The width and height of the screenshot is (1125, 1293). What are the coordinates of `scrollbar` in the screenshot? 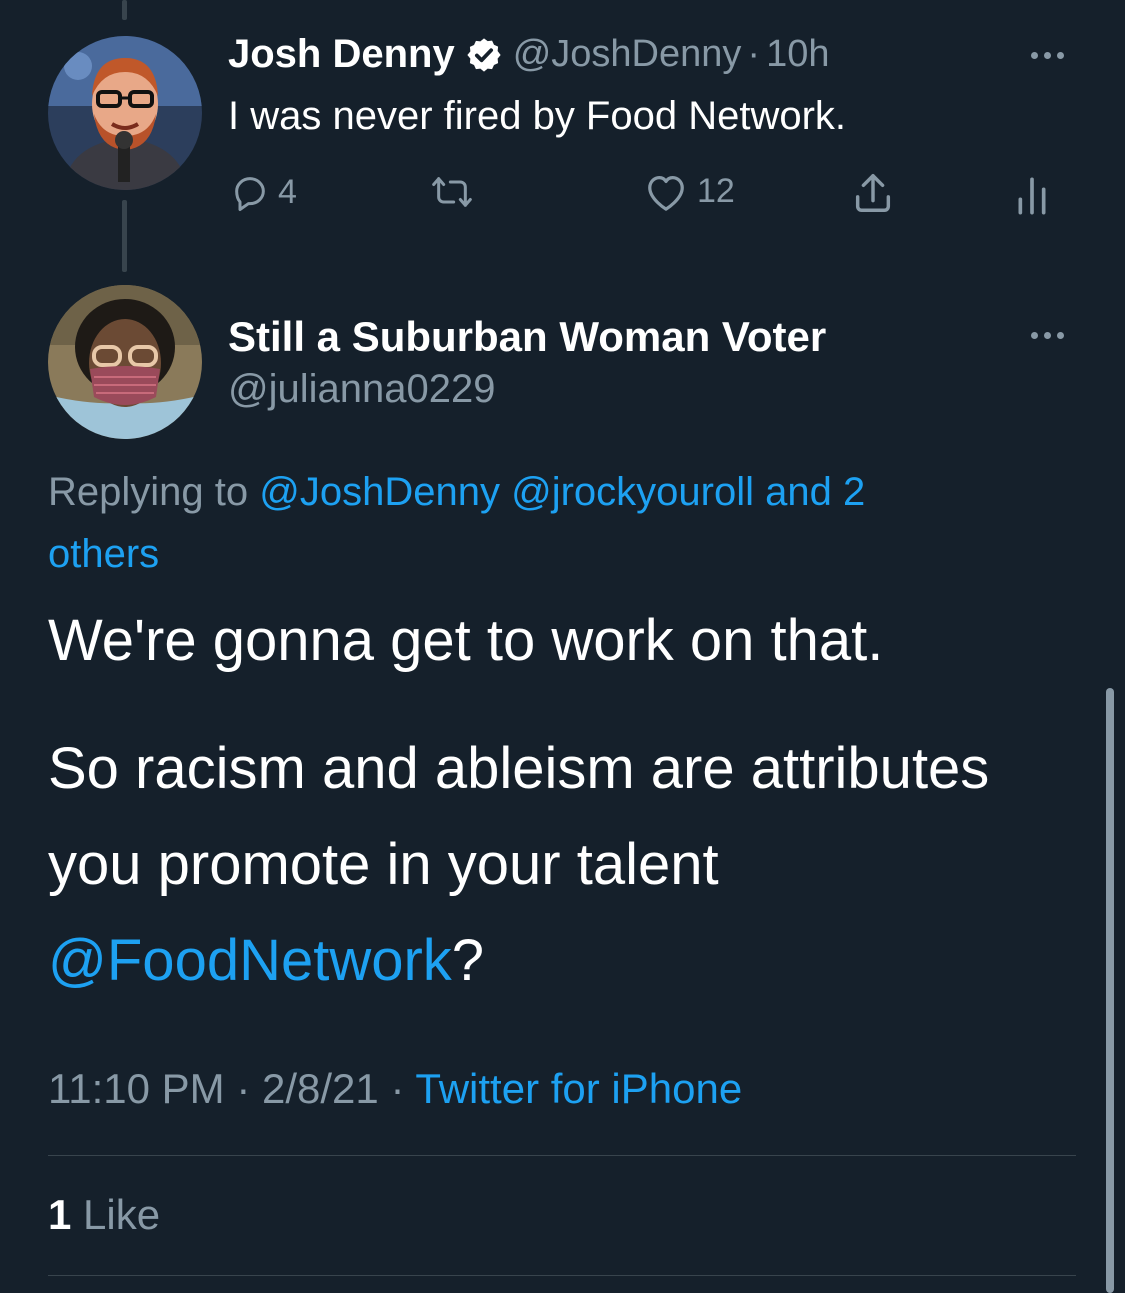 It's located at (1110, 990).